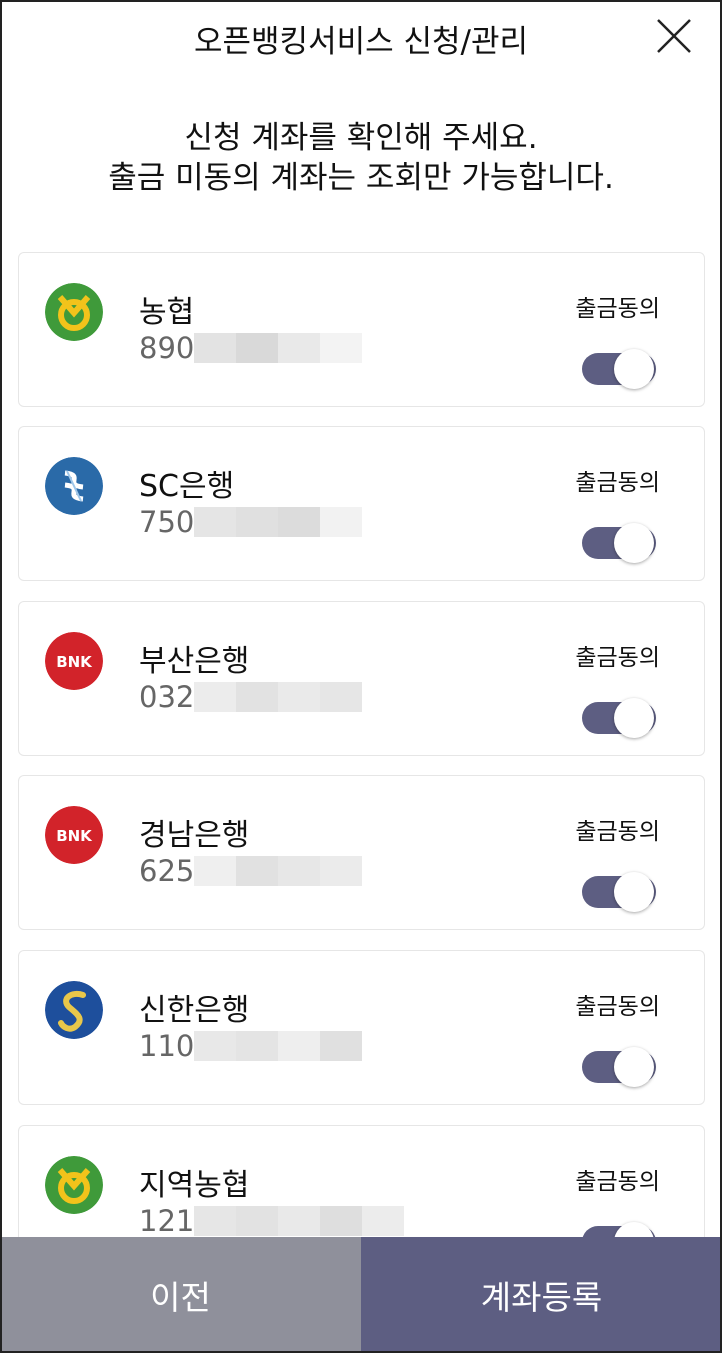 This screenshot has height=1353, width=722. Describe the element at coordinates (541, 1295) in the screenshot. I see `register-account-button: 계좌등록` at that location.